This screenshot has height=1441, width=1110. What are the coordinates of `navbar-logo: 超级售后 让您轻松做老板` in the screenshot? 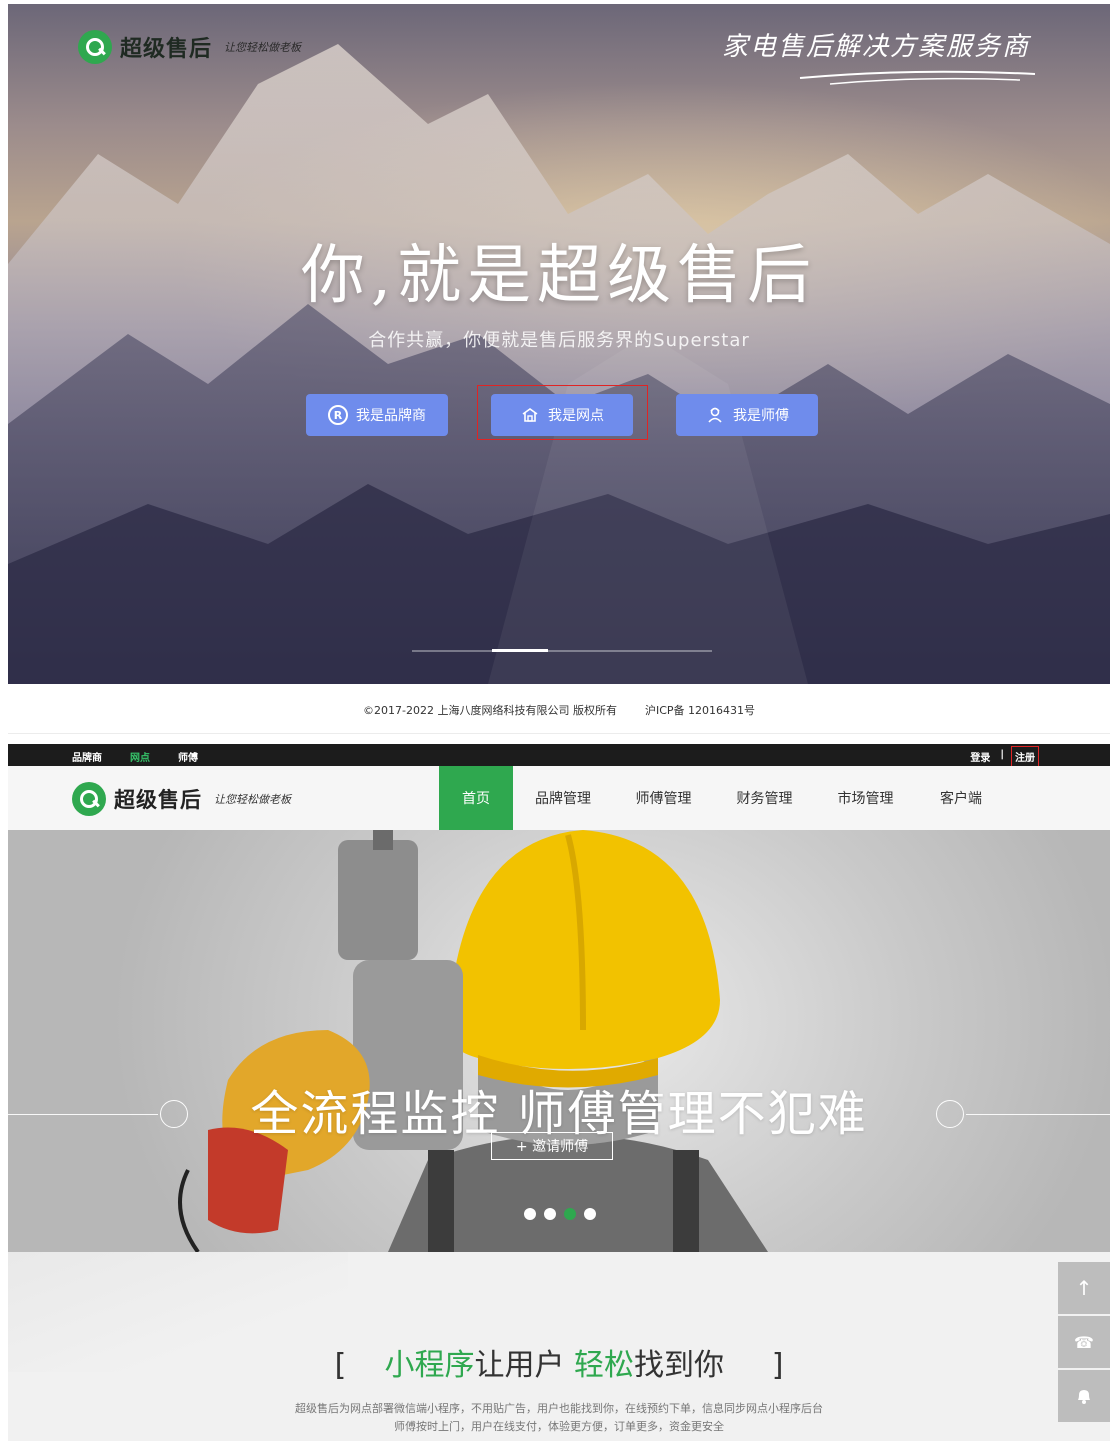 It's located at (181, 799).